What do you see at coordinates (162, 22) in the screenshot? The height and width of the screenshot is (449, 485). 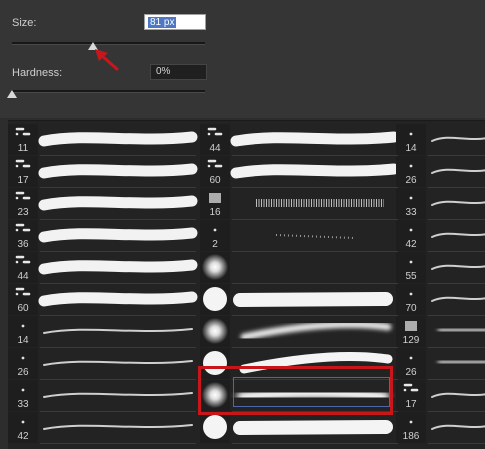 I see `size-value: 81 px` at bounding box center [162, 22].